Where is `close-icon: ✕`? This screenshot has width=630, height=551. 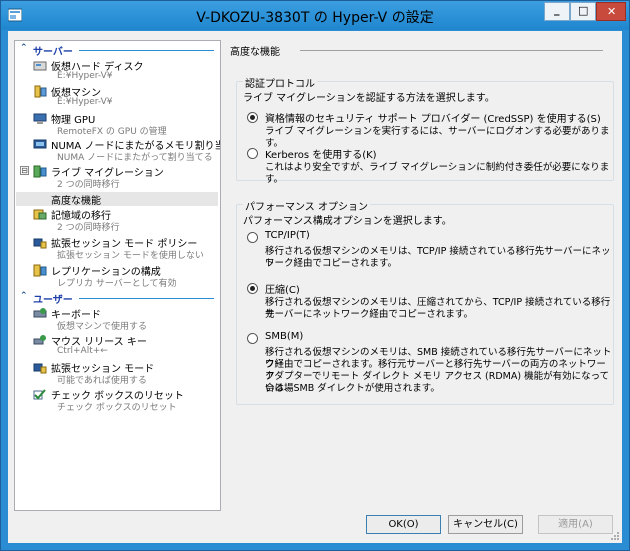 close-icon: ✕ is located at coordinates (612, 11).